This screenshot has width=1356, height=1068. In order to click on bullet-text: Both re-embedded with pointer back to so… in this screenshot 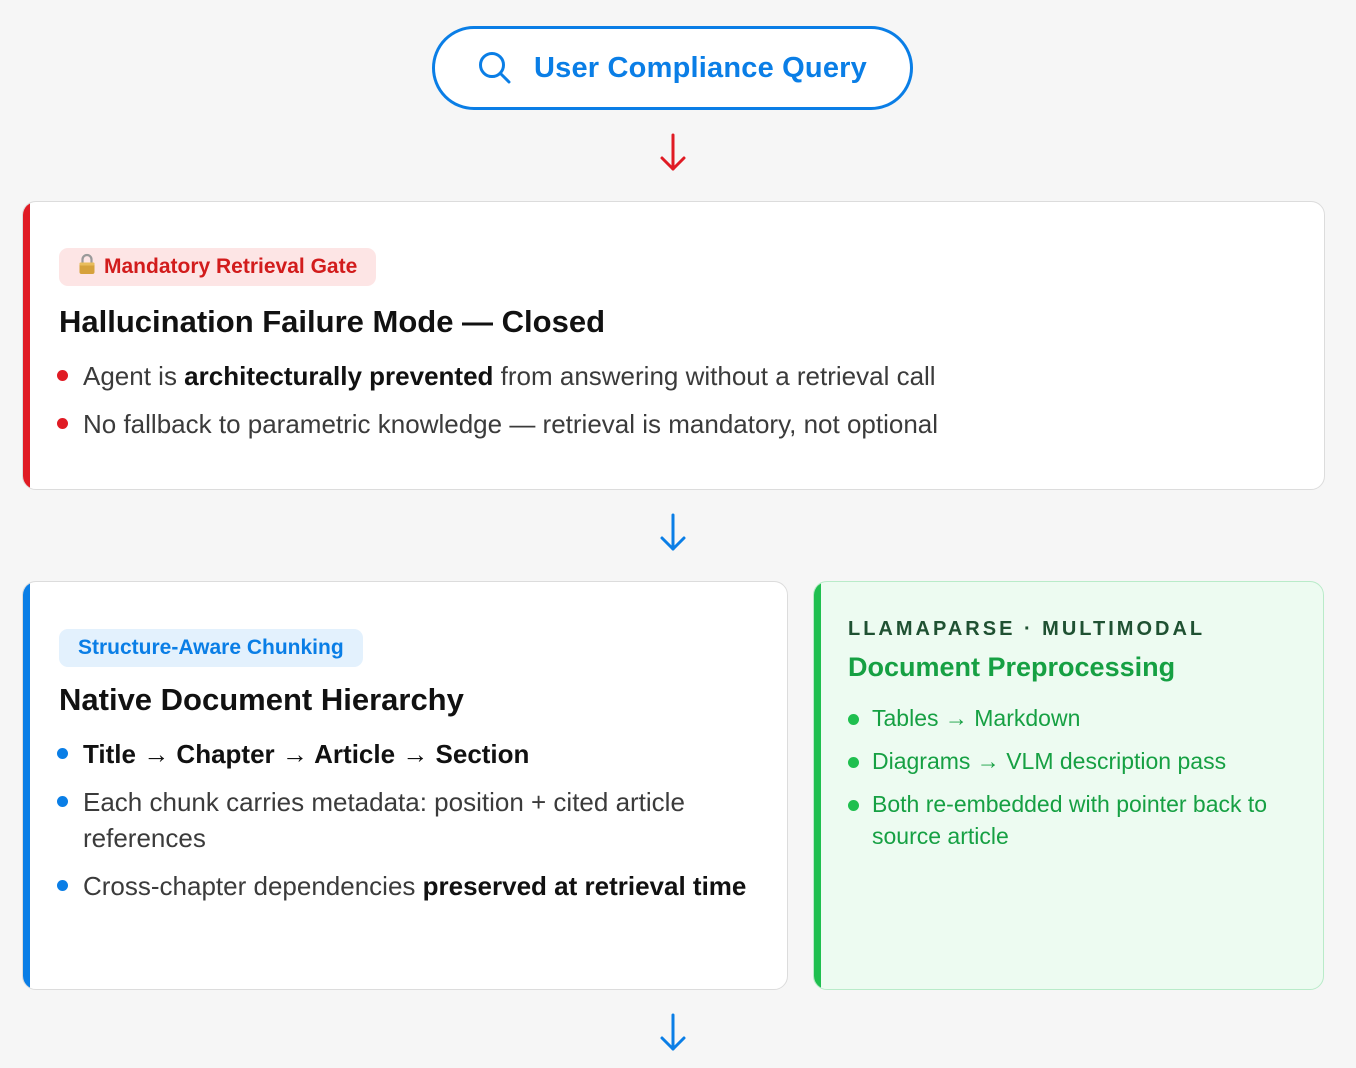, I will do `click(1070, 820)`.